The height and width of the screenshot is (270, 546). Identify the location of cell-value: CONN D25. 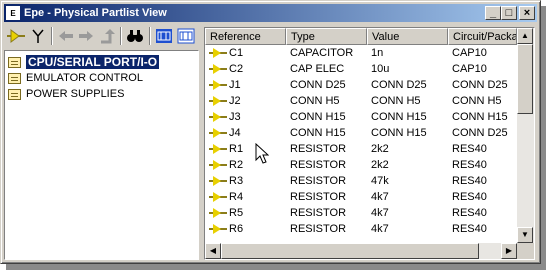
(399, 85).